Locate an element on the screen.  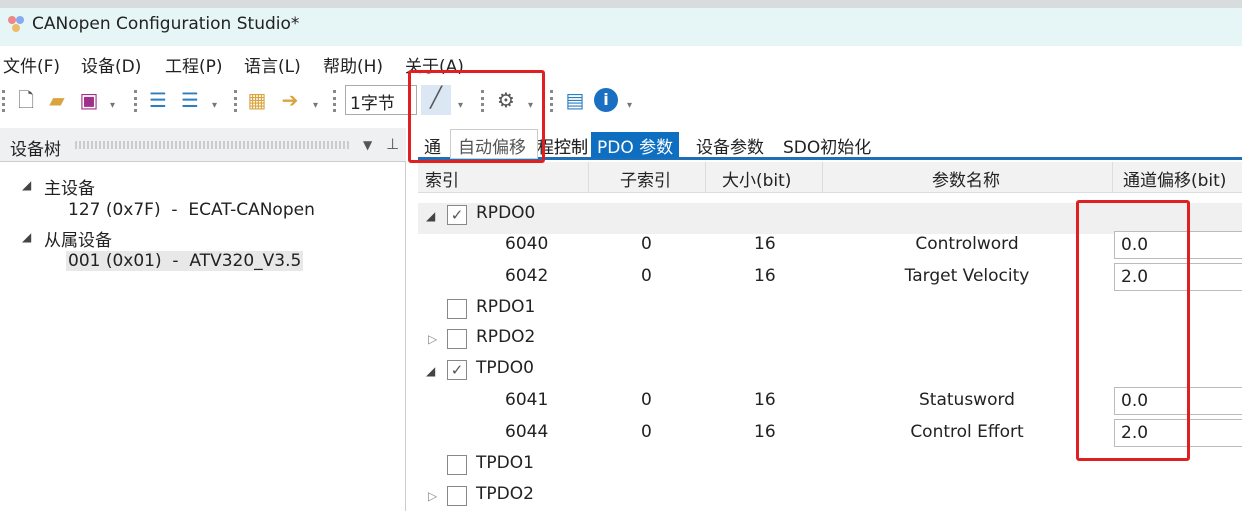
export-icon: ➔ is located at coordinates (290, 100).